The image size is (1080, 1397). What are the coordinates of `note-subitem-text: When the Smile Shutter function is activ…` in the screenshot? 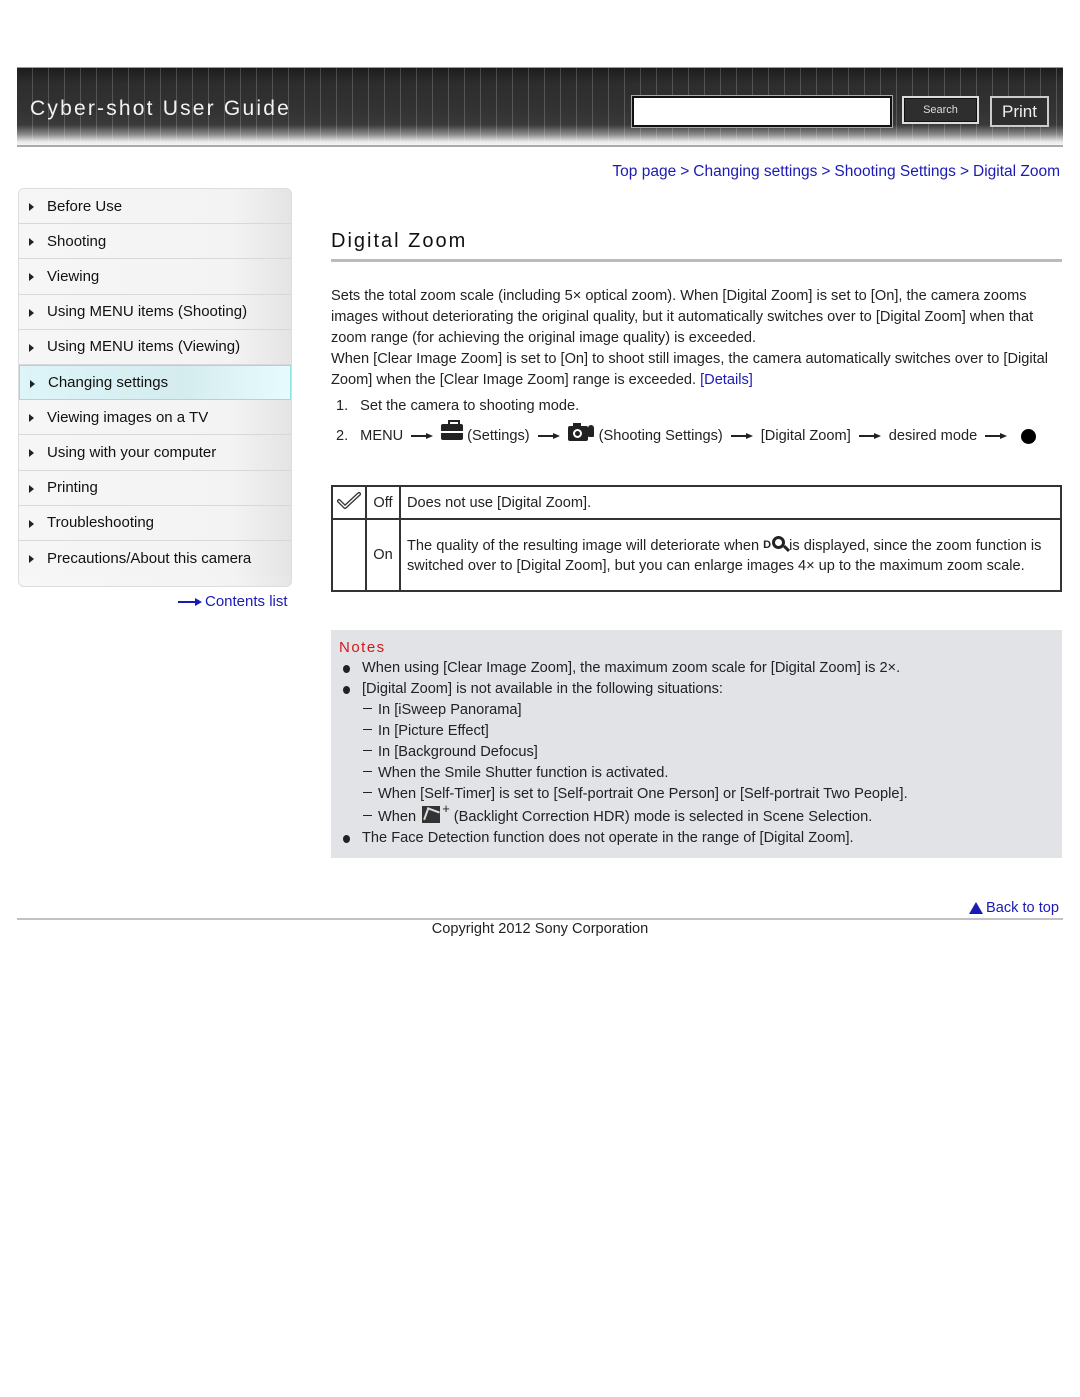 It's located at (523, 773).